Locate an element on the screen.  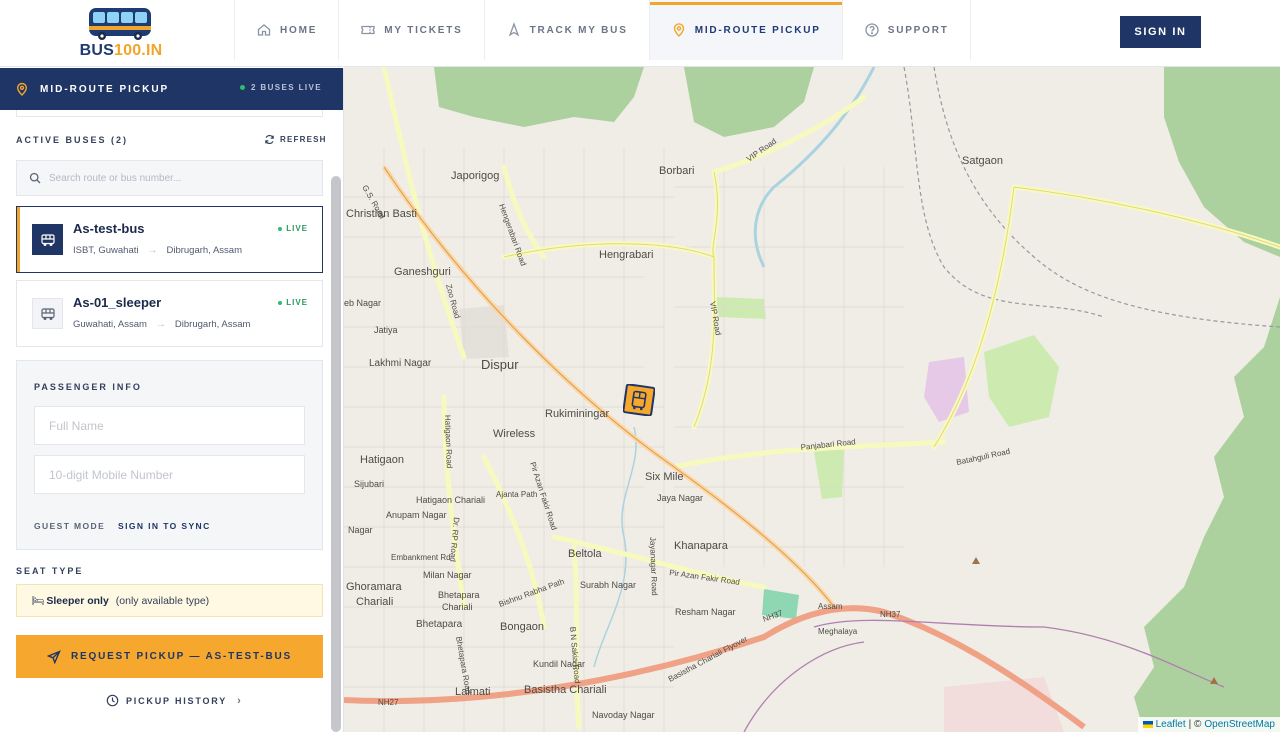
arrow-right-icon: → is located at coordinates (152, 250).